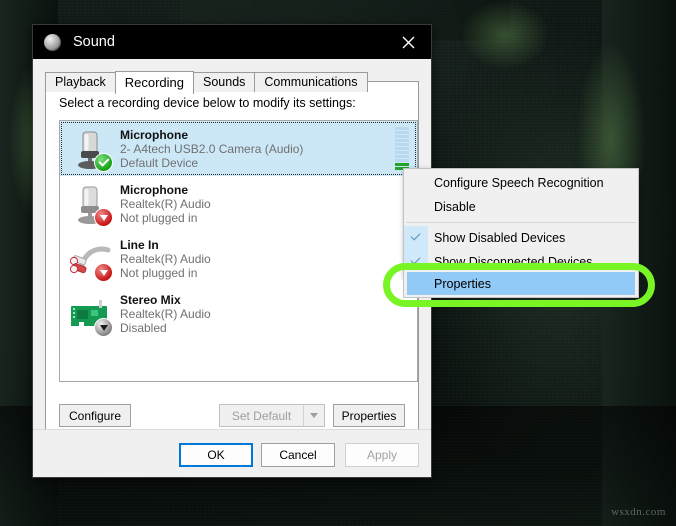  I want to click on cancel-button: Cancel, so click(298, 455).